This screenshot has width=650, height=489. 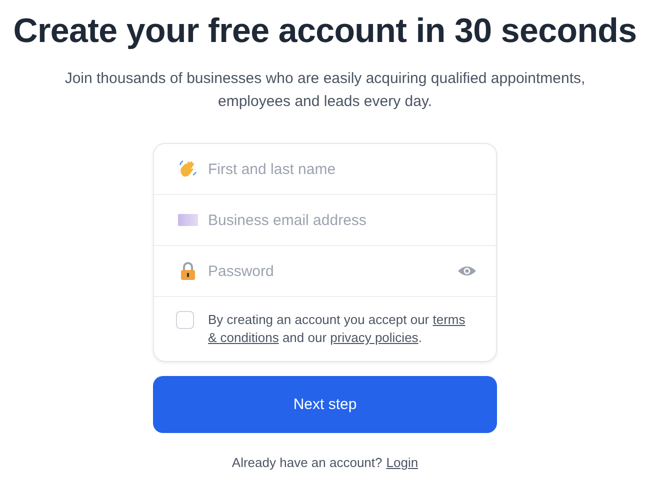 I want to click on waving-hand-icon, so click(x=188, y=169).